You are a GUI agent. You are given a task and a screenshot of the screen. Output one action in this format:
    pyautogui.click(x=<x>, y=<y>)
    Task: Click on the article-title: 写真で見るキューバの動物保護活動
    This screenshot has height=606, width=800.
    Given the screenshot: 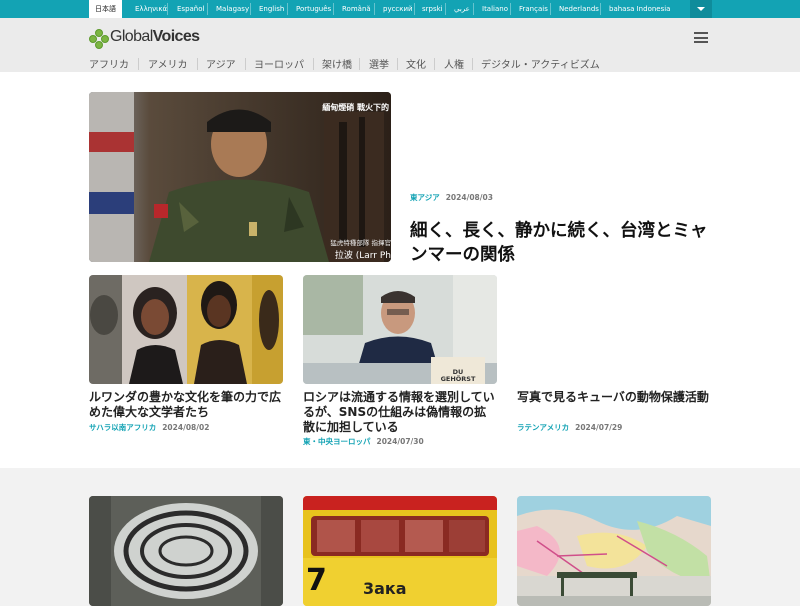 What is the action you would take?
    pyautogui.click(x=614, y=397)
    